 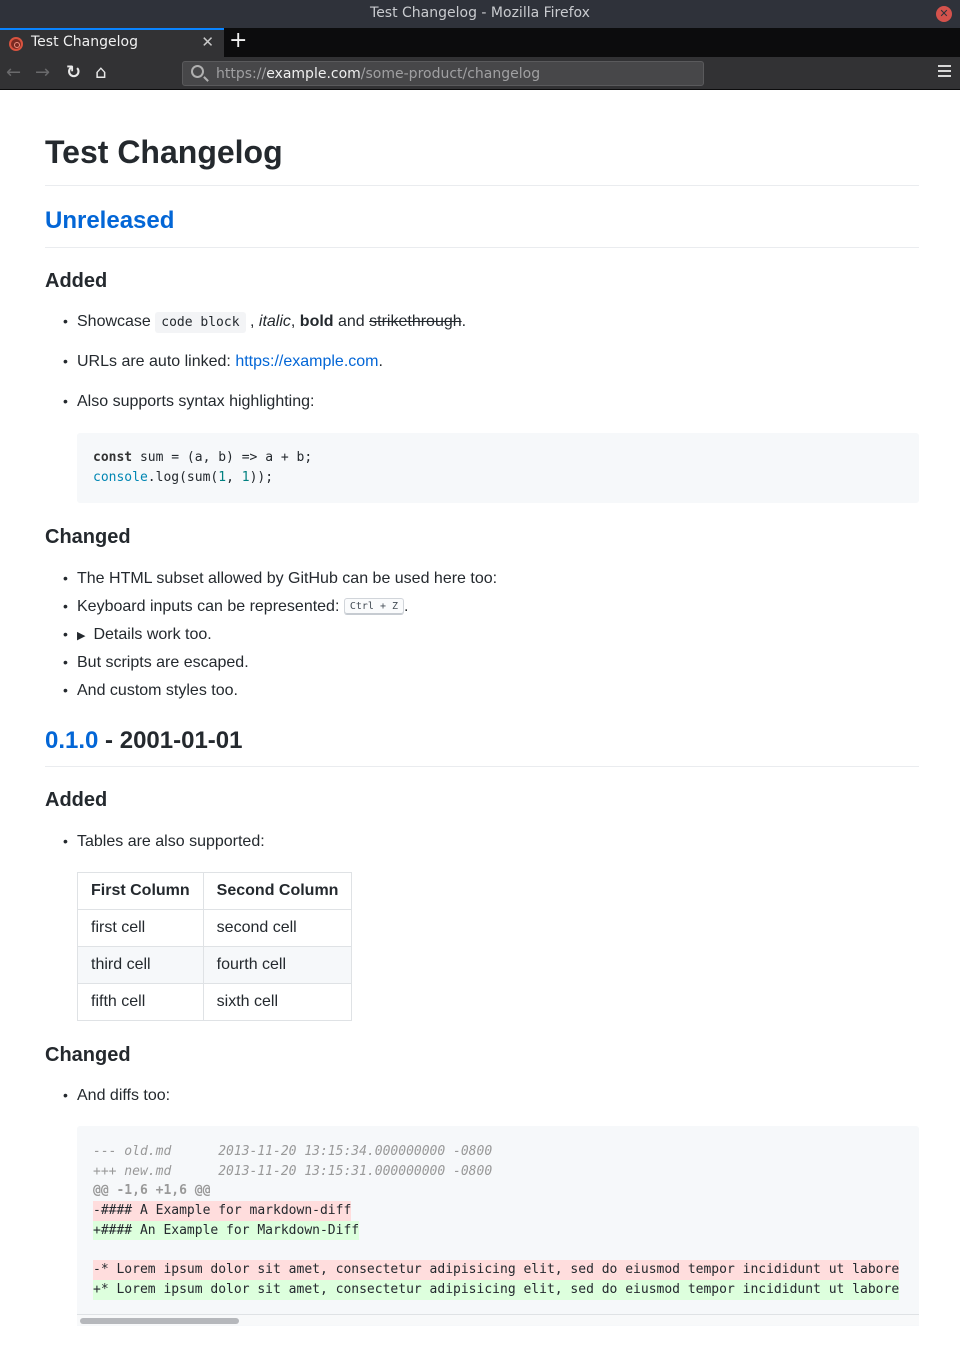 I want to click on page-title: Test Changelog, so click(x=164, y=152).